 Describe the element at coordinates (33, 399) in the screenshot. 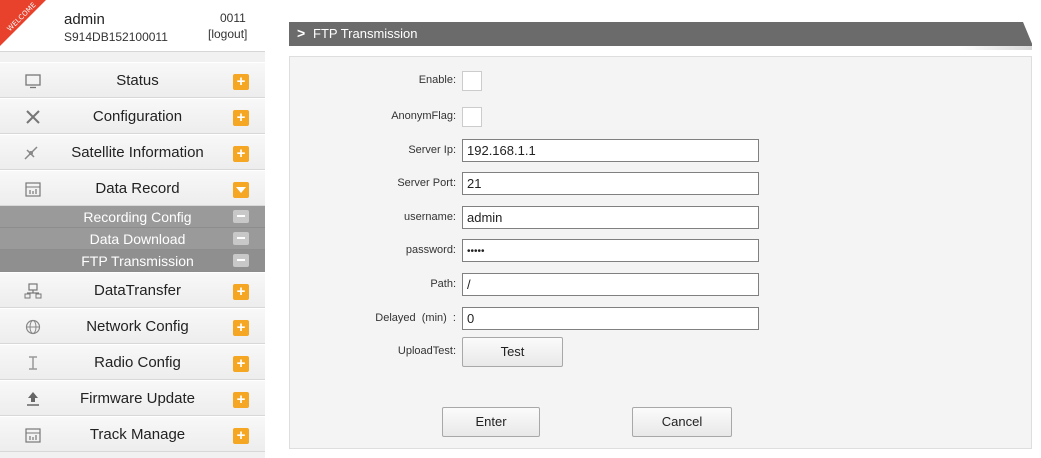

I see `upload-icon` at that location.